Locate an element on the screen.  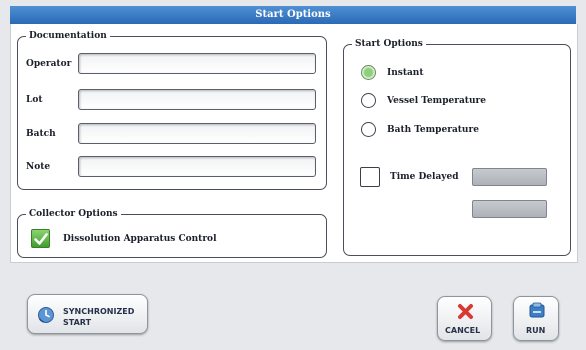
blue-run-icon is located at coordinates (537, 313).